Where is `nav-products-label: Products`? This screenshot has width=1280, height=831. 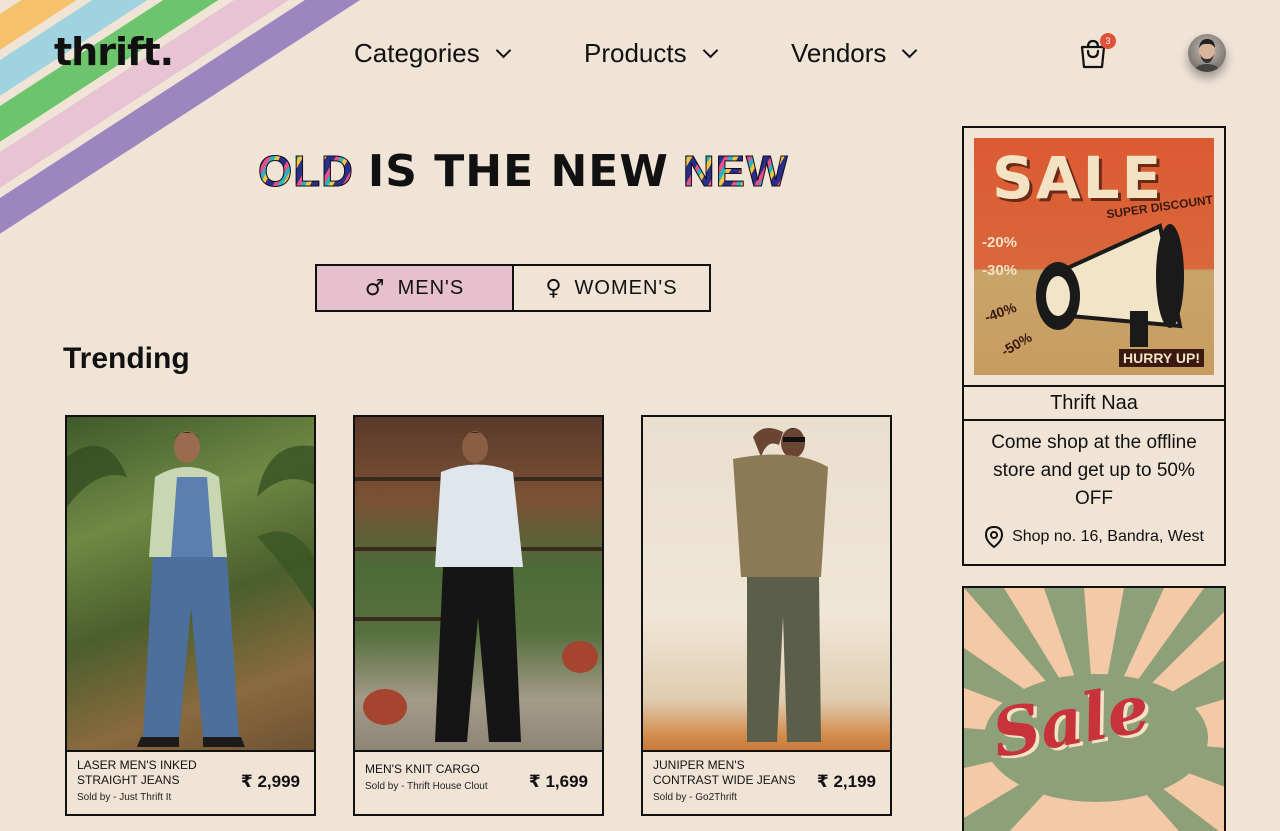 nav-products-label: Products is located at coordinates (635, 53).